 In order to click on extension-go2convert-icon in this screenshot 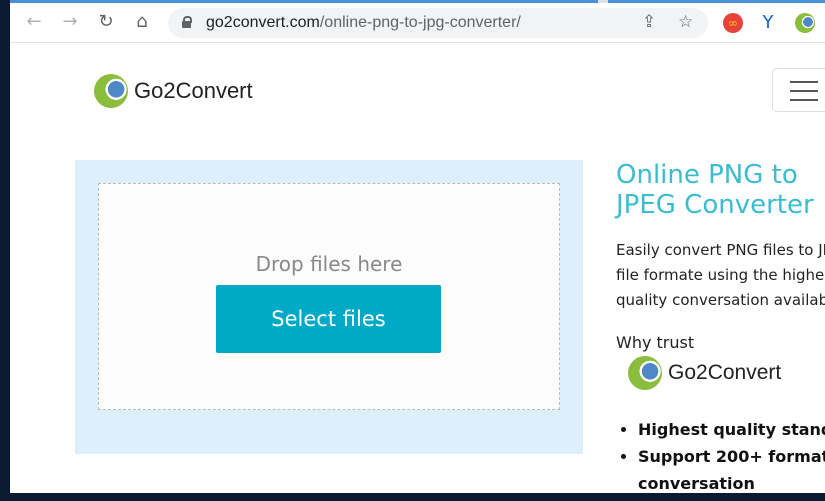, I will do `click(805, 23)`.